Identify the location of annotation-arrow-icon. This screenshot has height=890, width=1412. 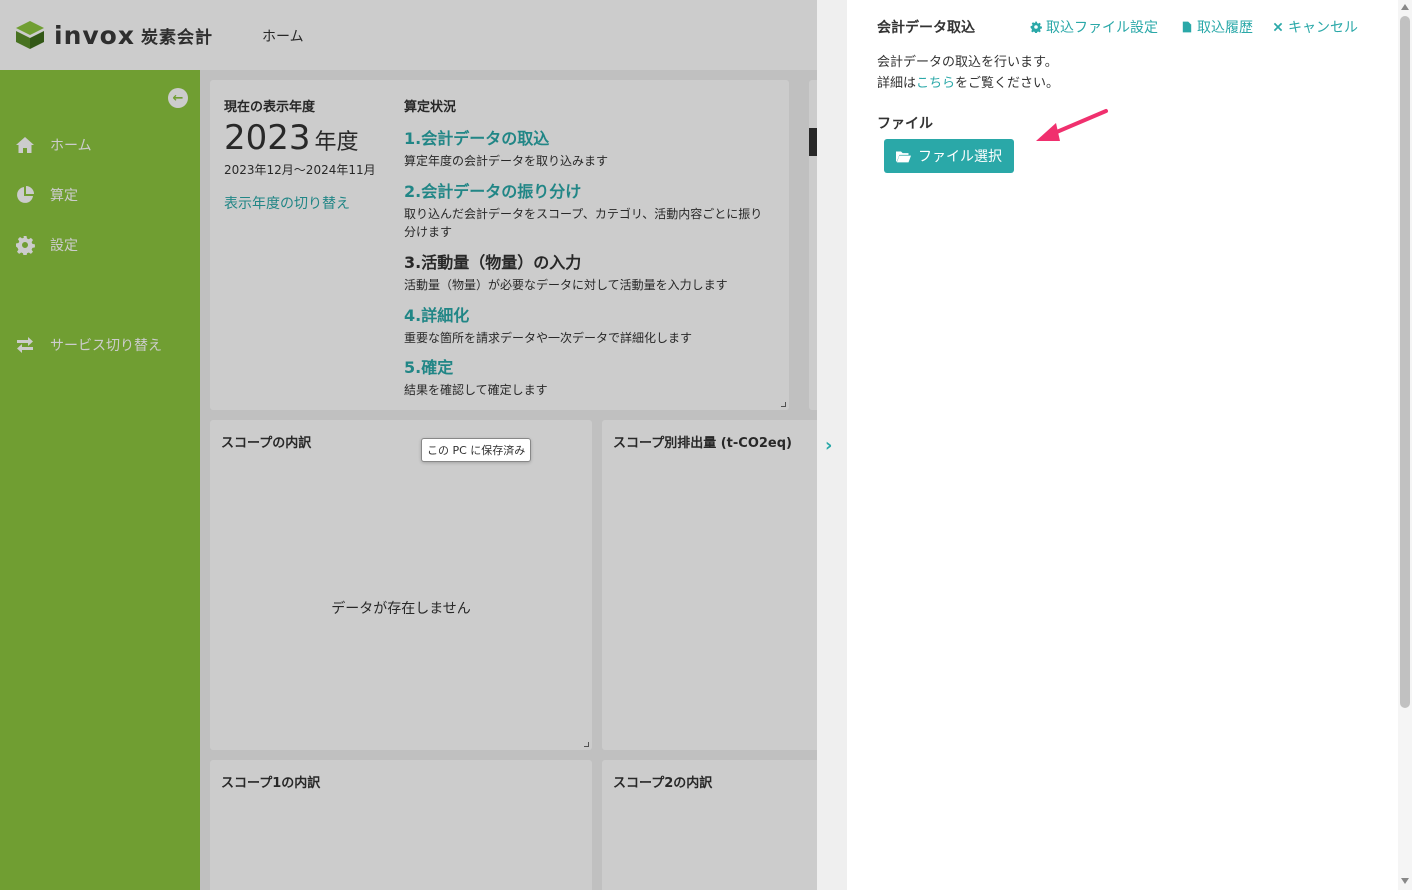
(1072, 125).